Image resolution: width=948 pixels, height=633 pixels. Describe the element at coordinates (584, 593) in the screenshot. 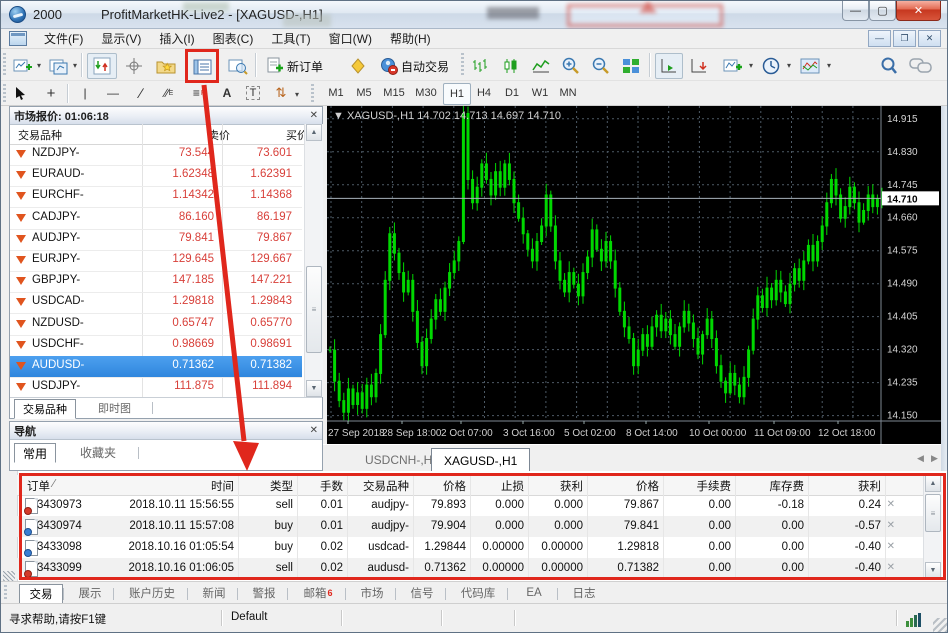

I see `terminal-tab-10: 日志` at that location.